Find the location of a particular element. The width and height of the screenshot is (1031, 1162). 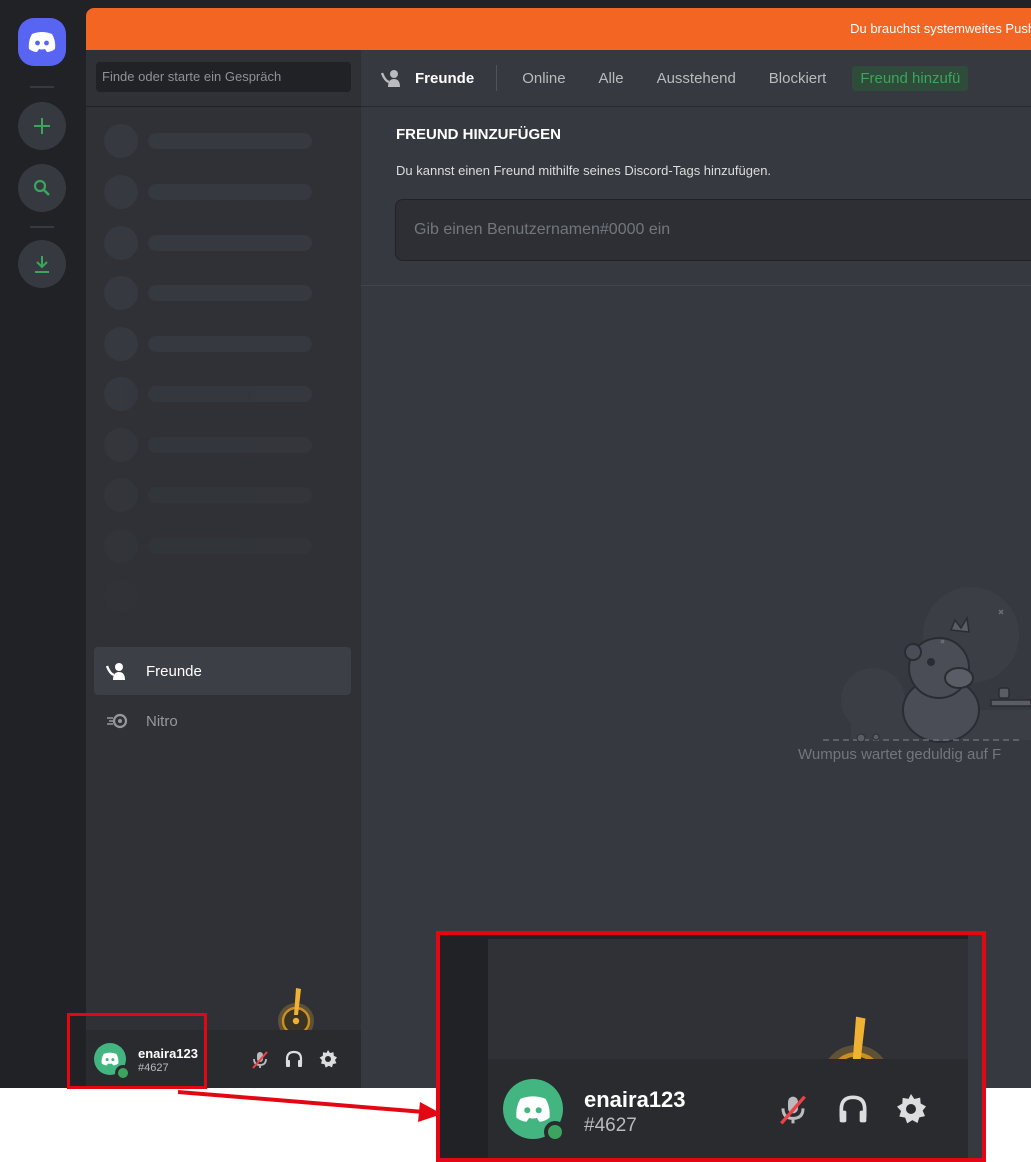

nav-friends-label: Freunde is located at coordinates (174, 671).